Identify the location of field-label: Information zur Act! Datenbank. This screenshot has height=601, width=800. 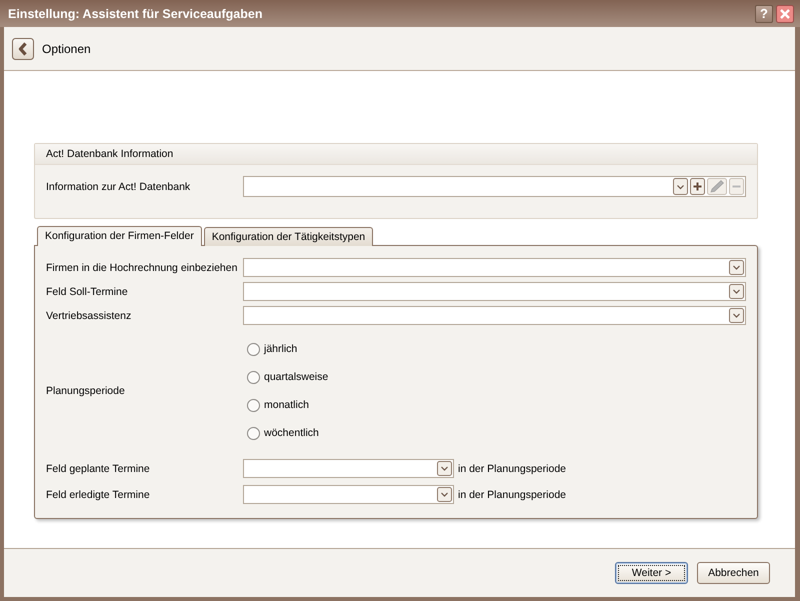
(119, 186).